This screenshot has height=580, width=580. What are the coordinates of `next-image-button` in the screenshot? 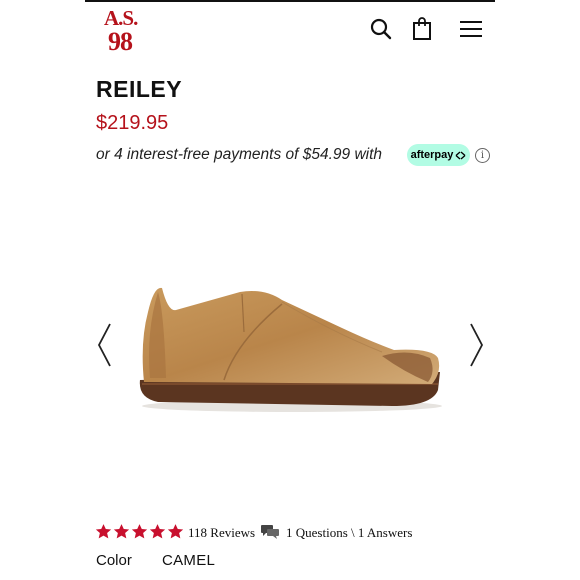 It's located at (476, 345).